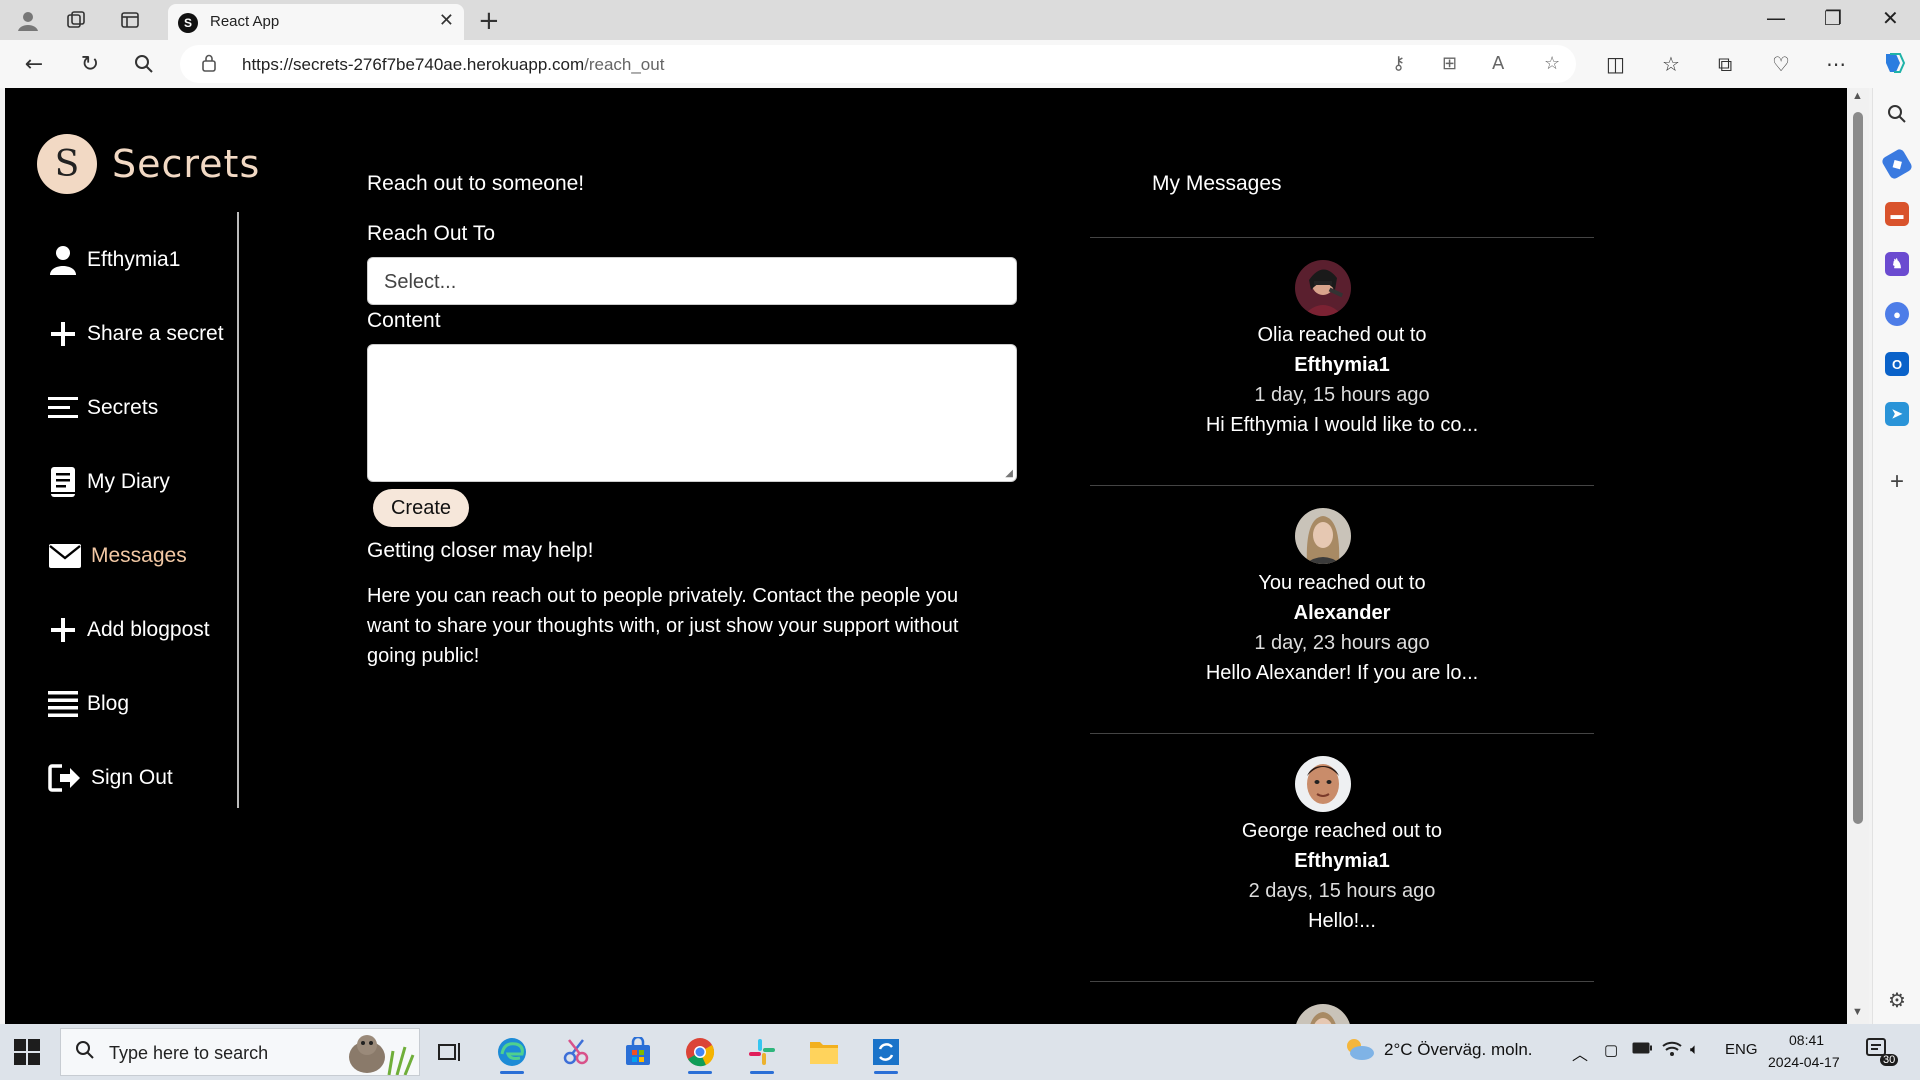 The image size is (1920, 1080). What do you see at coordinates (1342, 831) in the screenshot?
I see `message-action: George reached out to` at bounding box center [1342, 831].